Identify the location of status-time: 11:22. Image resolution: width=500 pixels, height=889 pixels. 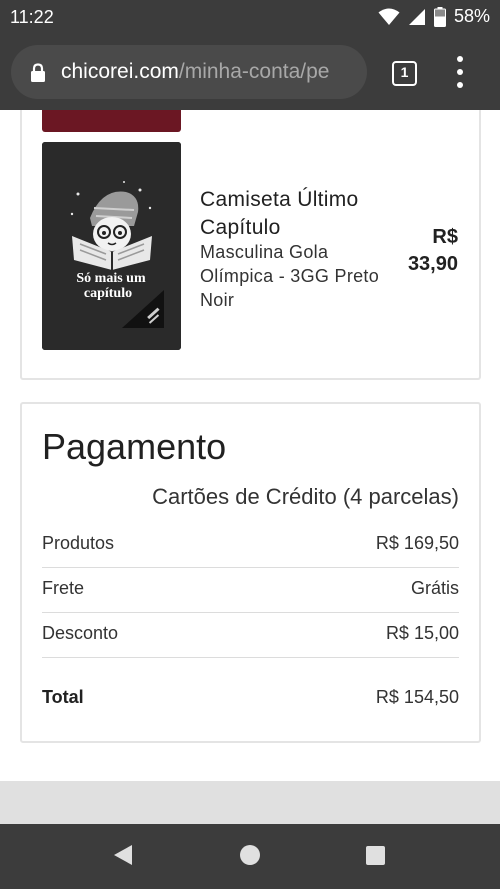
(32, 17).